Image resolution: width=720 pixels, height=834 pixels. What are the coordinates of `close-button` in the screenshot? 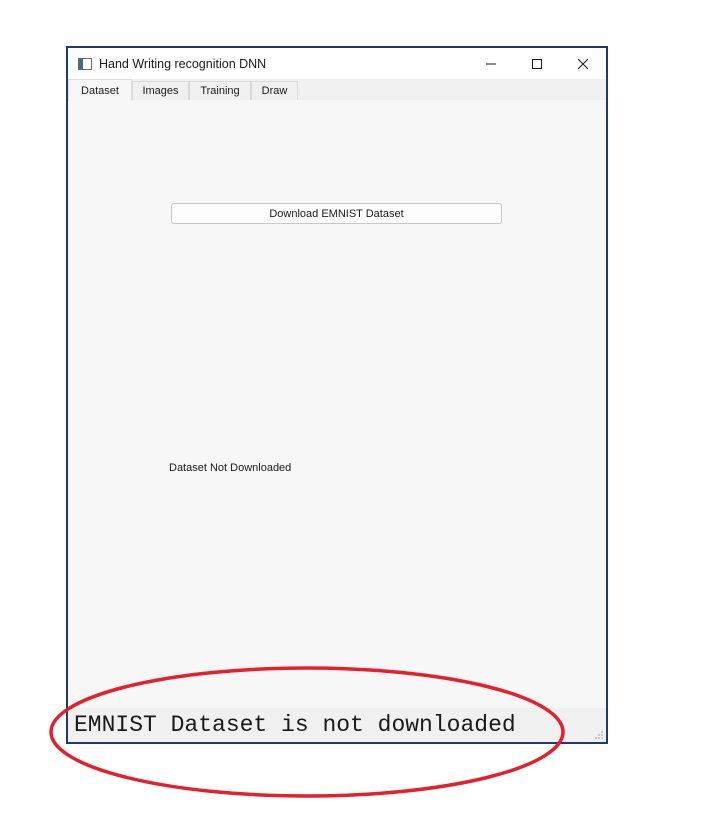 It's located at (583, 63).